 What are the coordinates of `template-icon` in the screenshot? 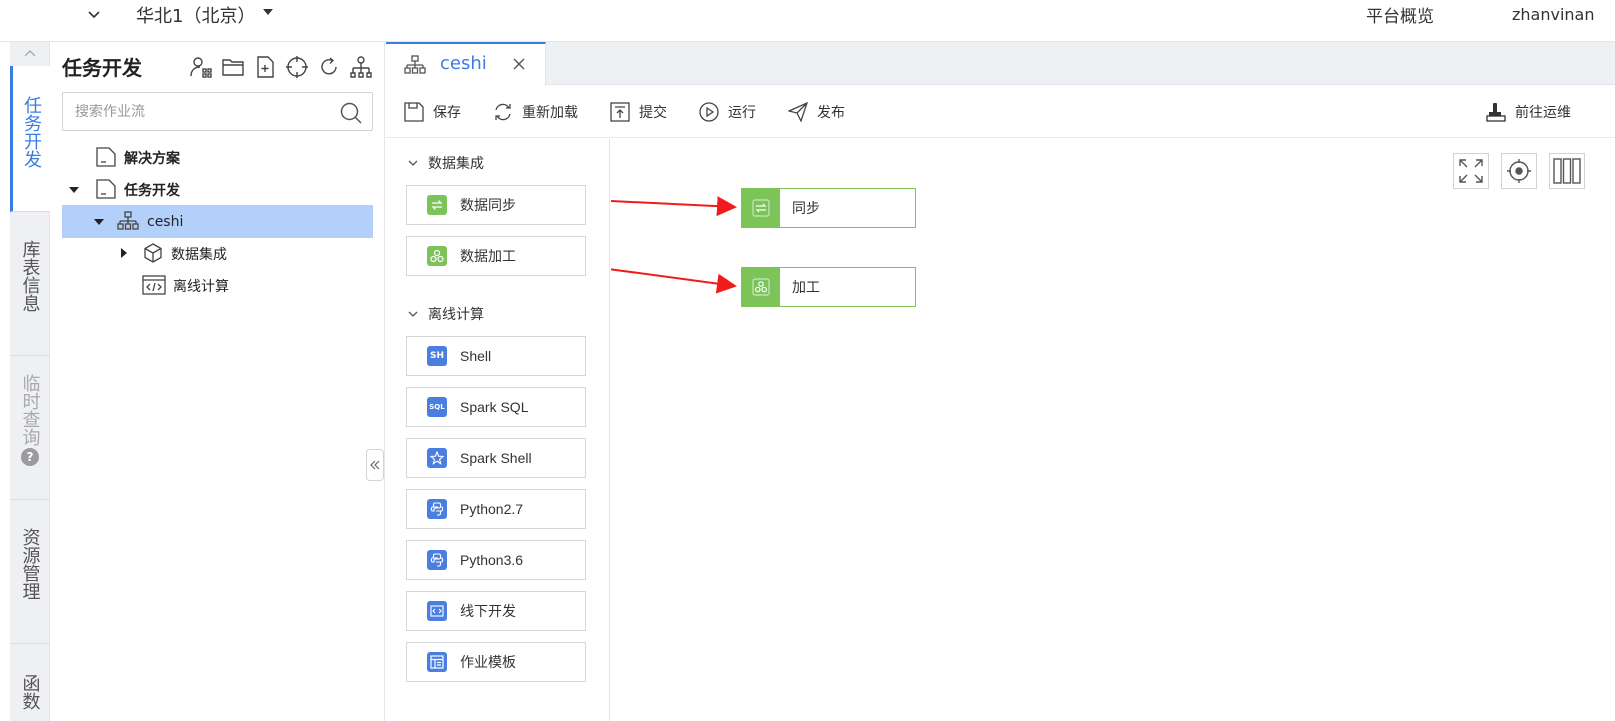 It's located at (437, 662).